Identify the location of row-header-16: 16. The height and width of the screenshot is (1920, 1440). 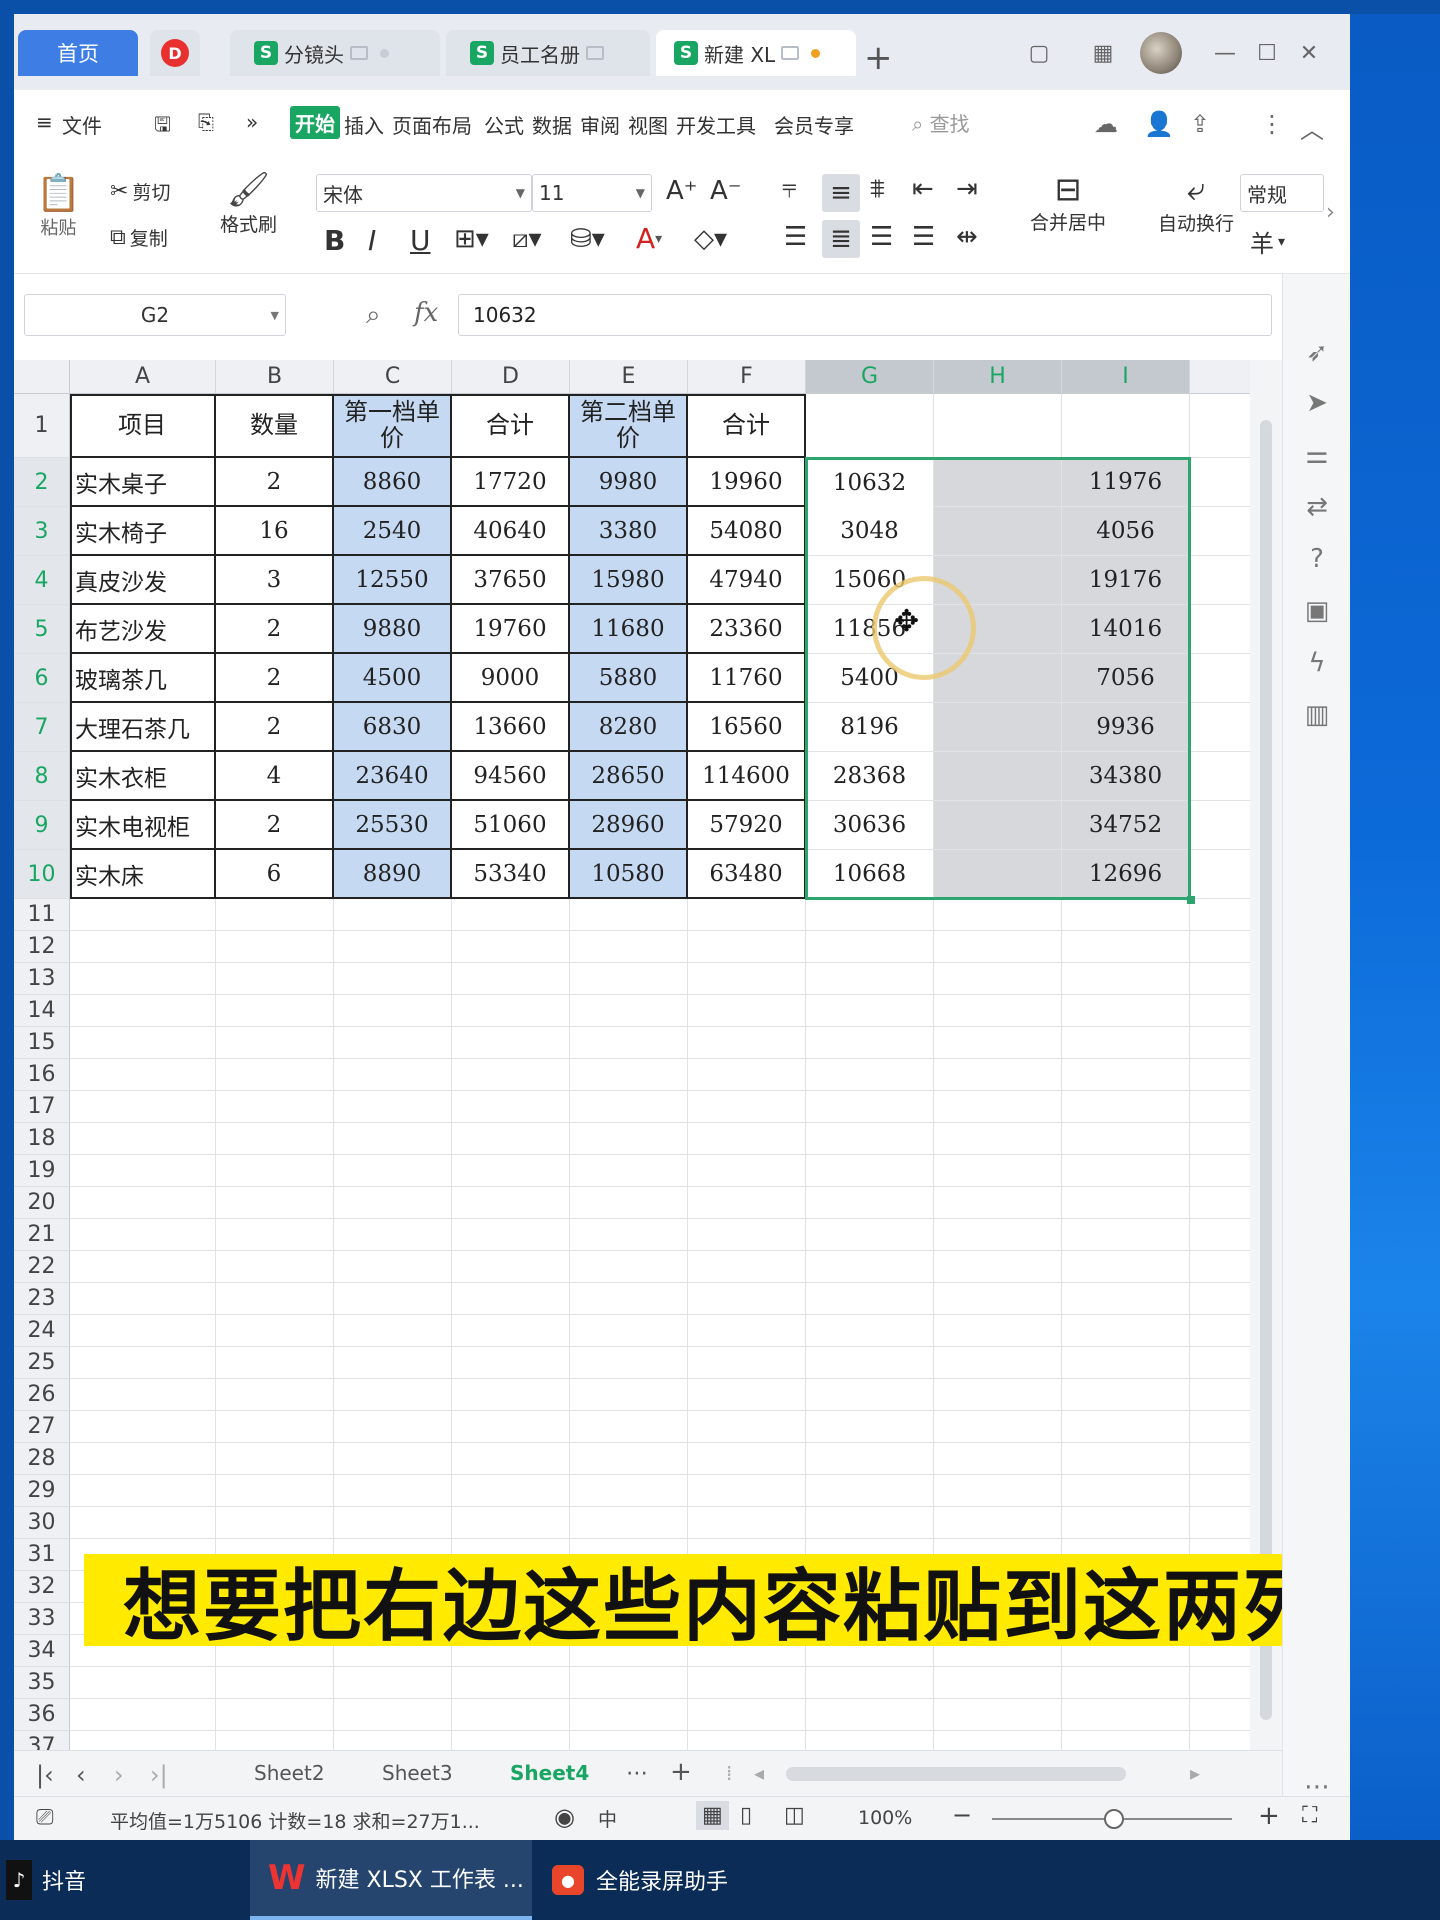
(42, 1075).